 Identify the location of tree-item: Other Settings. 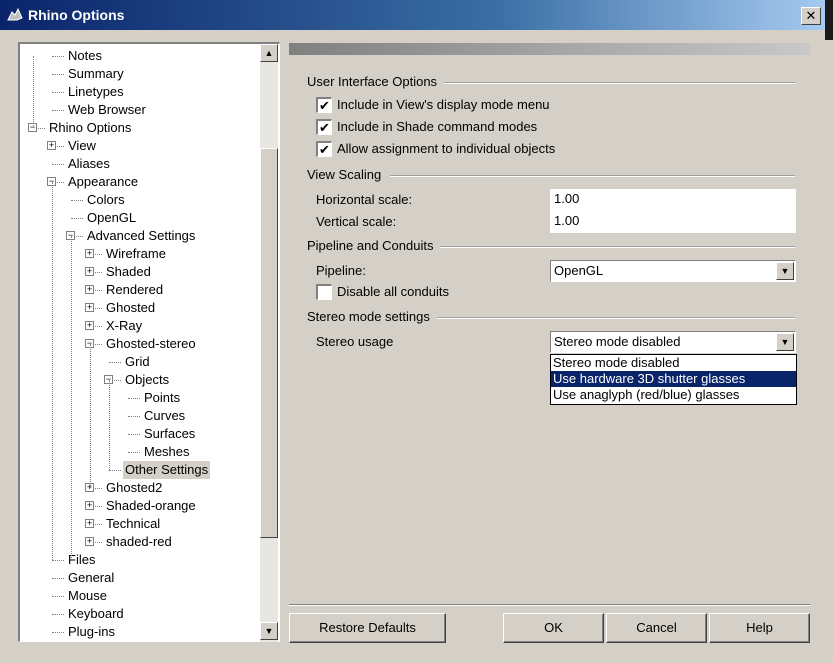
(140, 470).